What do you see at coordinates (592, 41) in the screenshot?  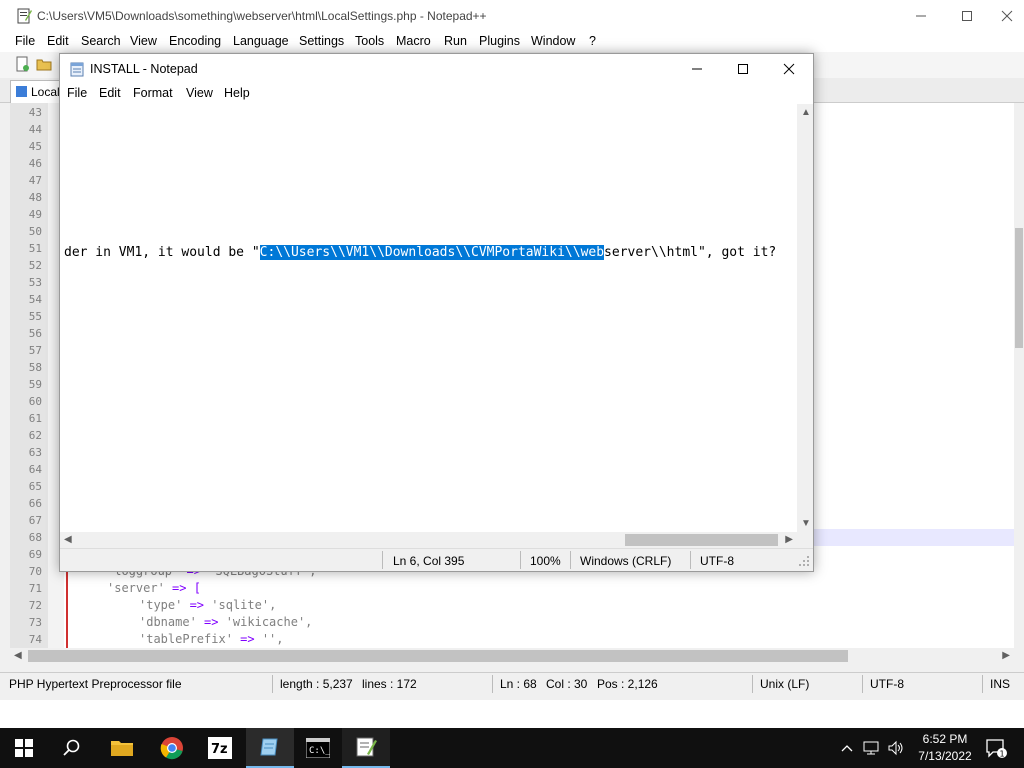 I see `npp-menu-help: ?` at bounding box center [592, 41].